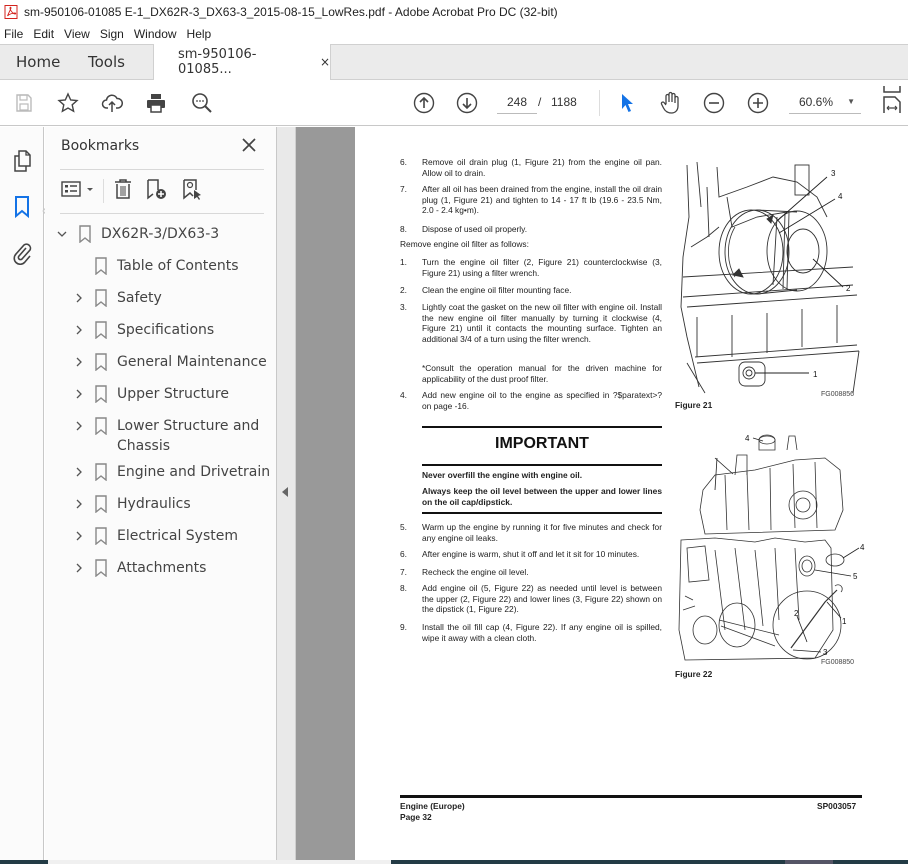 The width and height of the screenshot is (908, 864). Describe the element at coordinates (416, 817) in the screenshot. I see `footer-page-number: Page 32` at that location.